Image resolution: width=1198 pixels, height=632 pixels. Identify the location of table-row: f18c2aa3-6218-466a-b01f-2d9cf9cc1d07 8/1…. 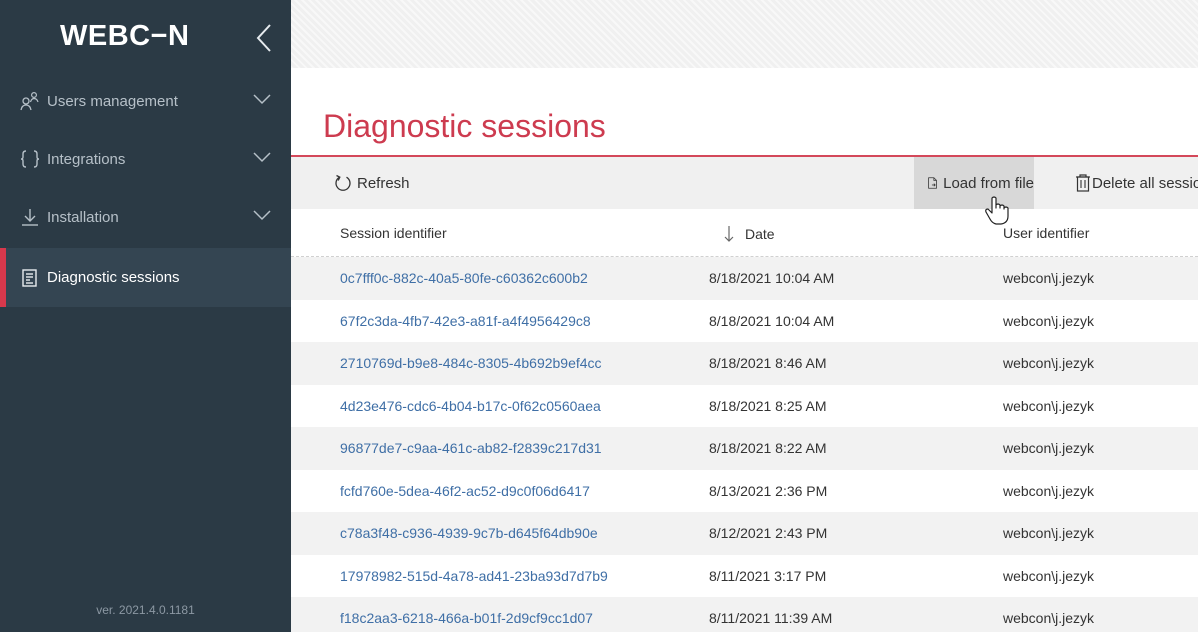
(744, 614).